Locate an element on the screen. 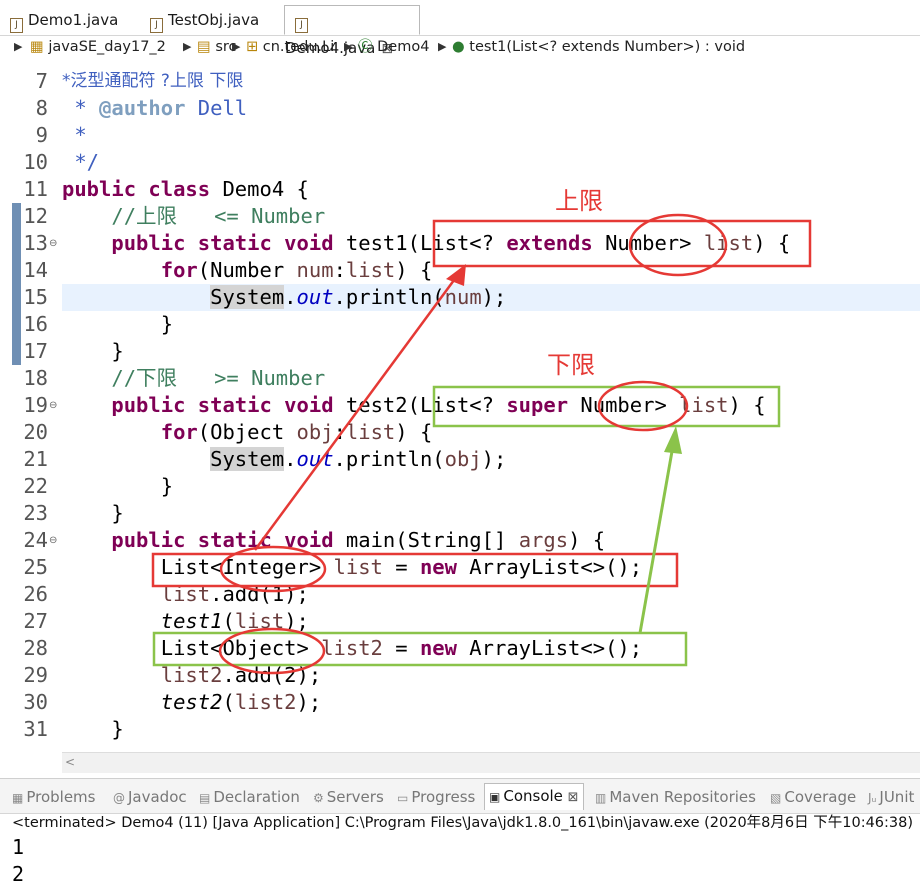  lower-bound-label: 下限 is located at coordinates (571, 365).